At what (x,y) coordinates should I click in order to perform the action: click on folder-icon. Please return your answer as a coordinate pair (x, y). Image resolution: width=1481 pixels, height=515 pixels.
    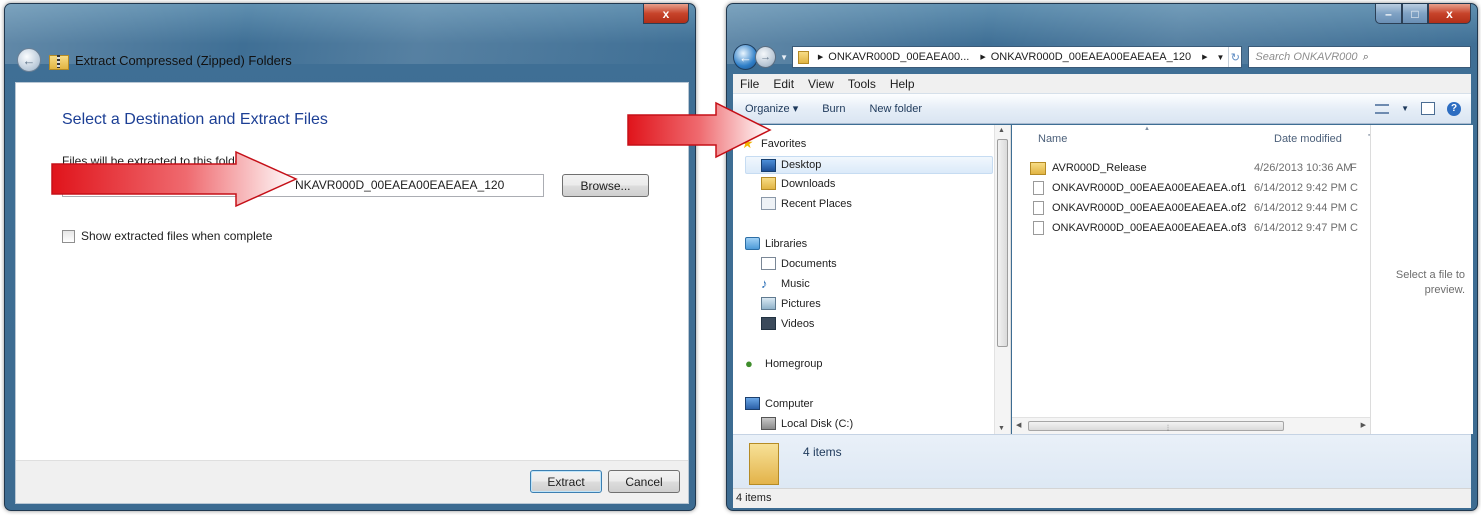
    Looking at the image, I should click on (1038, 168).